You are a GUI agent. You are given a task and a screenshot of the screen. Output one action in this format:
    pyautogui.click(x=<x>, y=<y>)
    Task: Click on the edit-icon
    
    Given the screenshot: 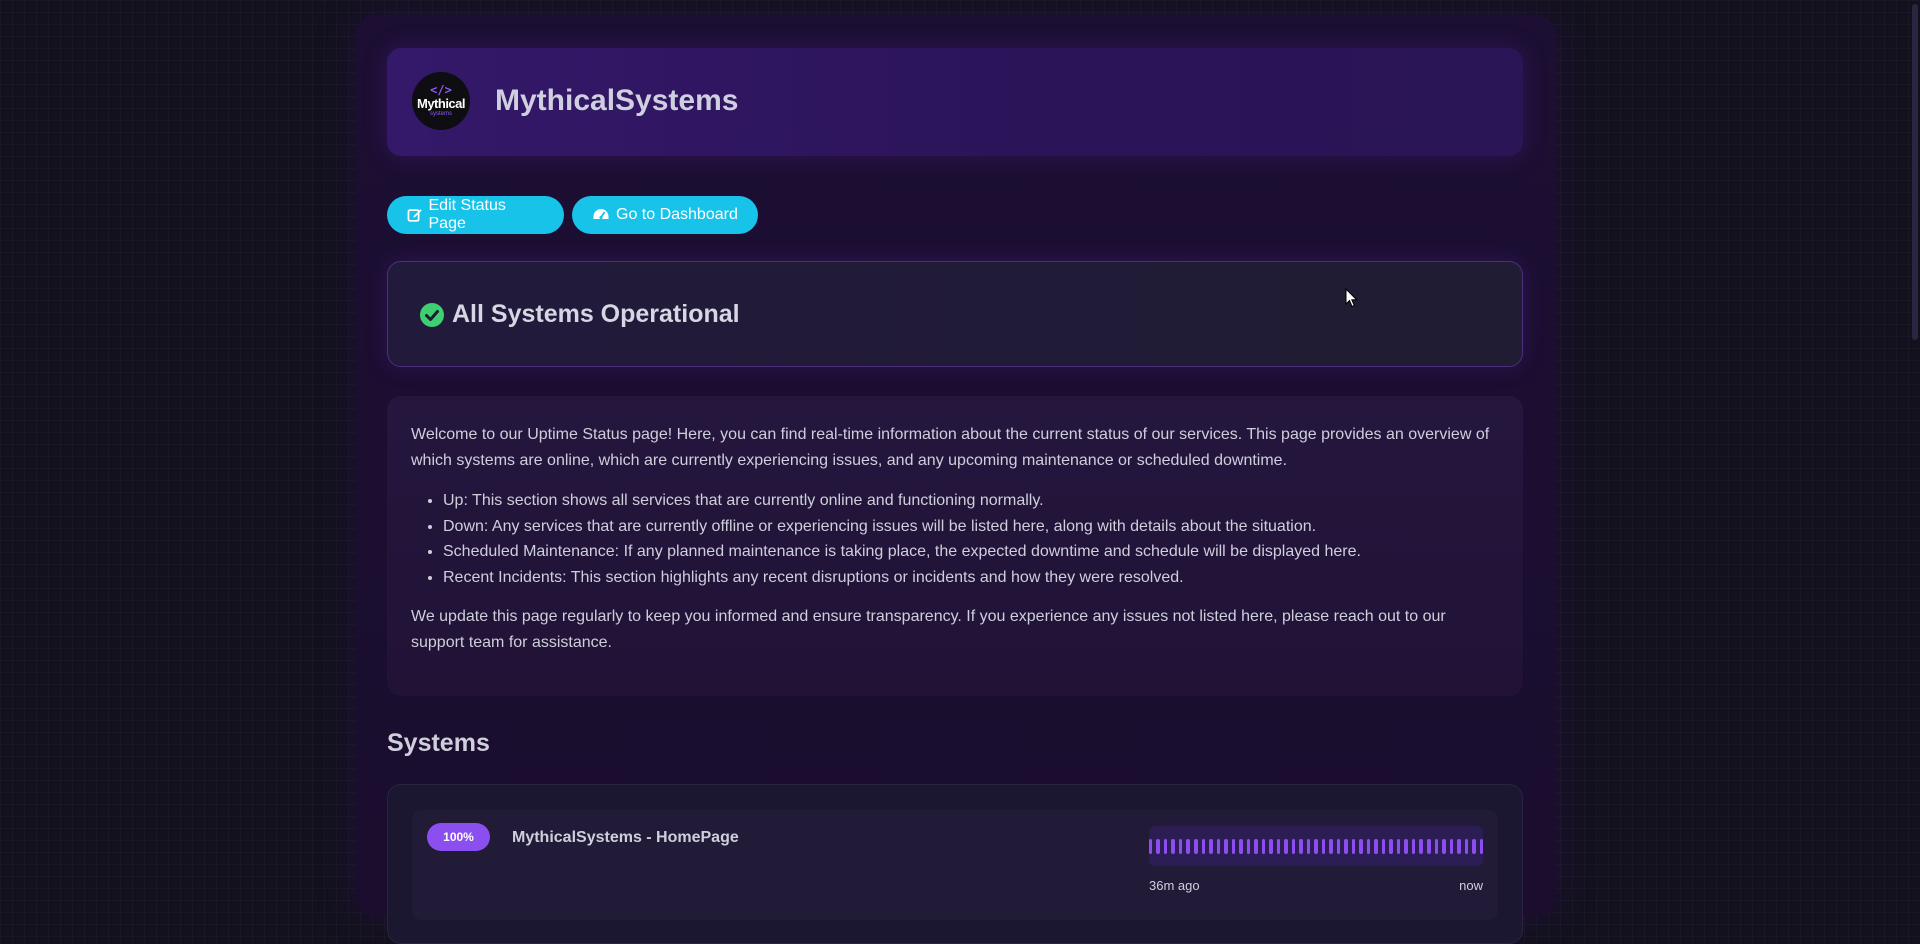 What is the action you would take?
    pyautogui.click(x=414, y=215)
    